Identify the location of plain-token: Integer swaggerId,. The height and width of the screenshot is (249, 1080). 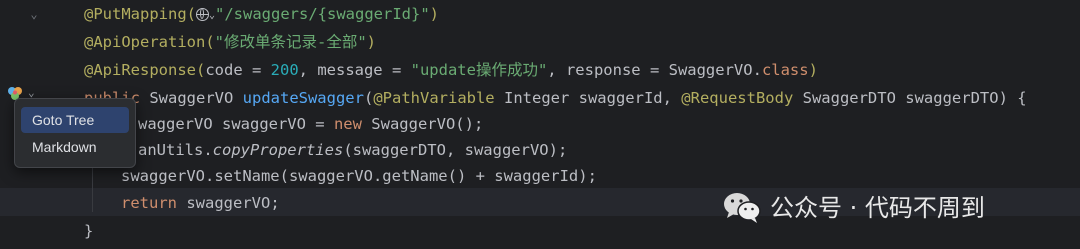
(588, 98).